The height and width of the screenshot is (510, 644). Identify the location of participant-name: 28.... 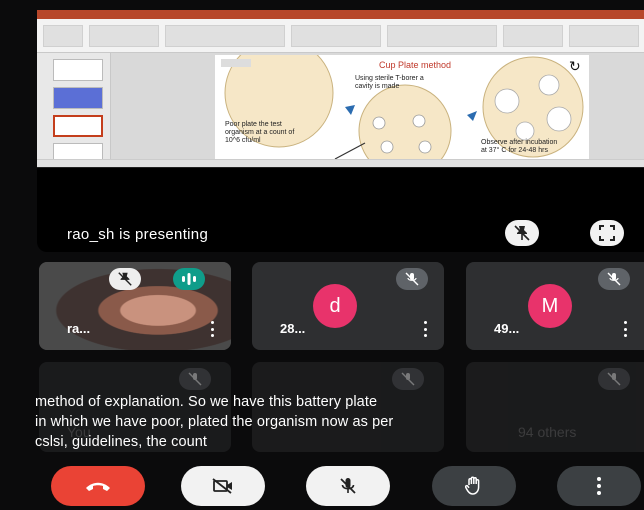
(293, 328).